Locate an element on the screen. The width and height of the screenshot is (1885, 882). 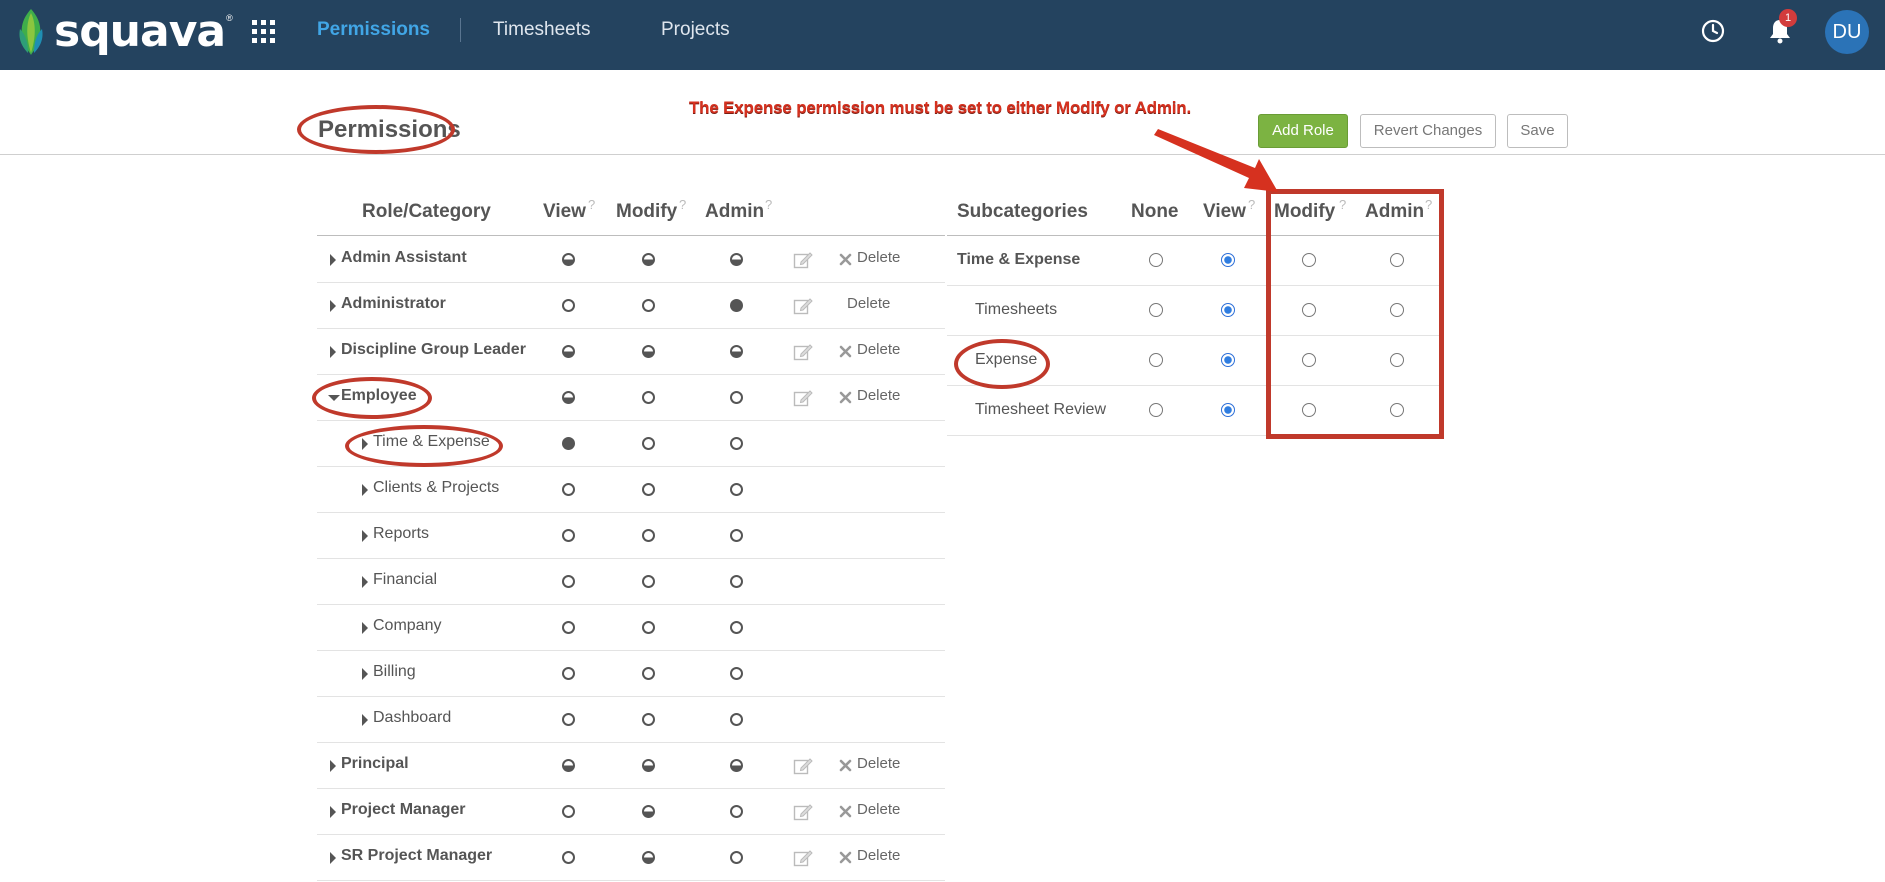
role-row: Administrator Delete is located at coordinates (631, 306).